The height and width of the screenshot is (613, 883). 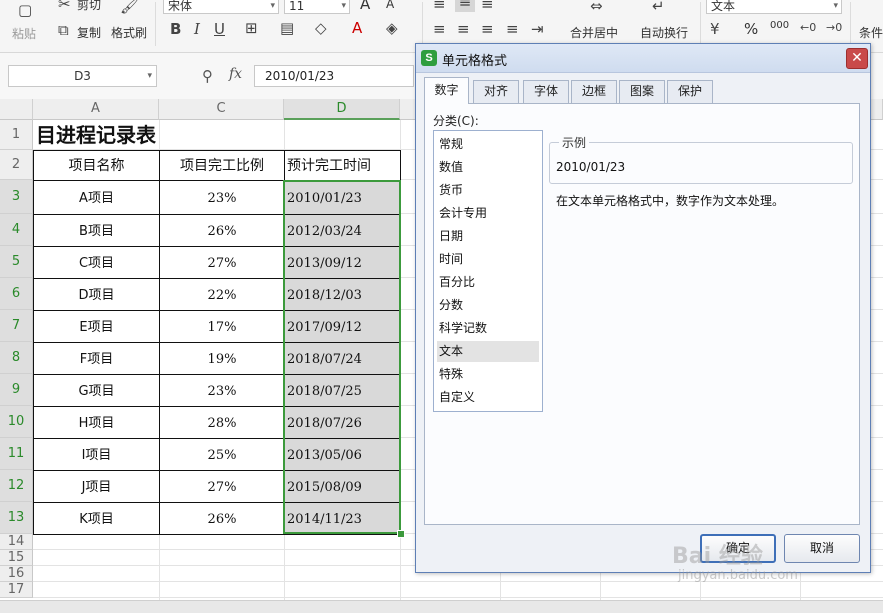 I want to click on merge-center-button: 合并居中, so click(x=594, y=32).